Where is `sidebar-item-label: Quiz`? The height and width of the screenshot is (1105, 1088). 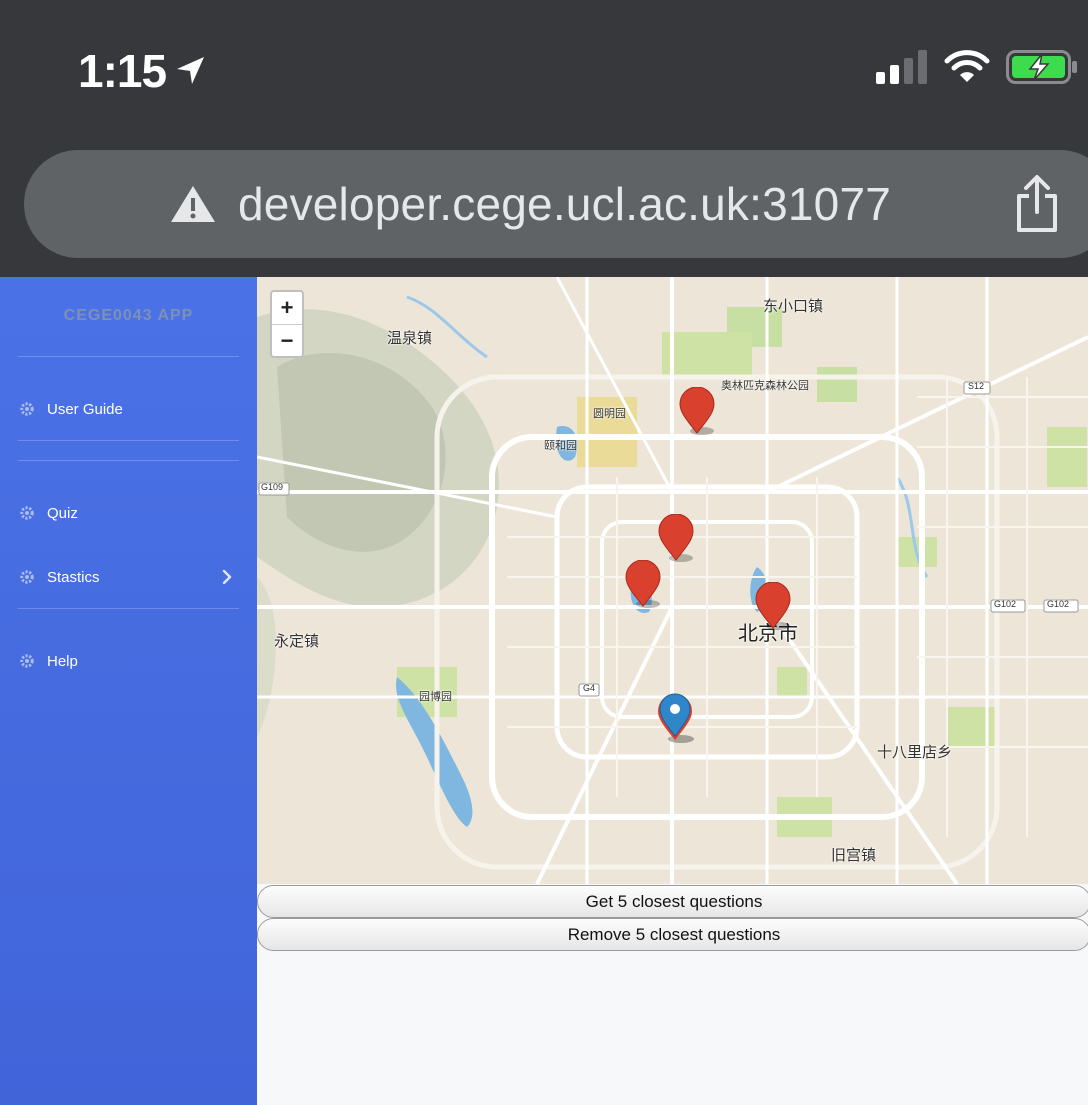
sidebar-item-label: Quiz is located at coordinates (62, 513).